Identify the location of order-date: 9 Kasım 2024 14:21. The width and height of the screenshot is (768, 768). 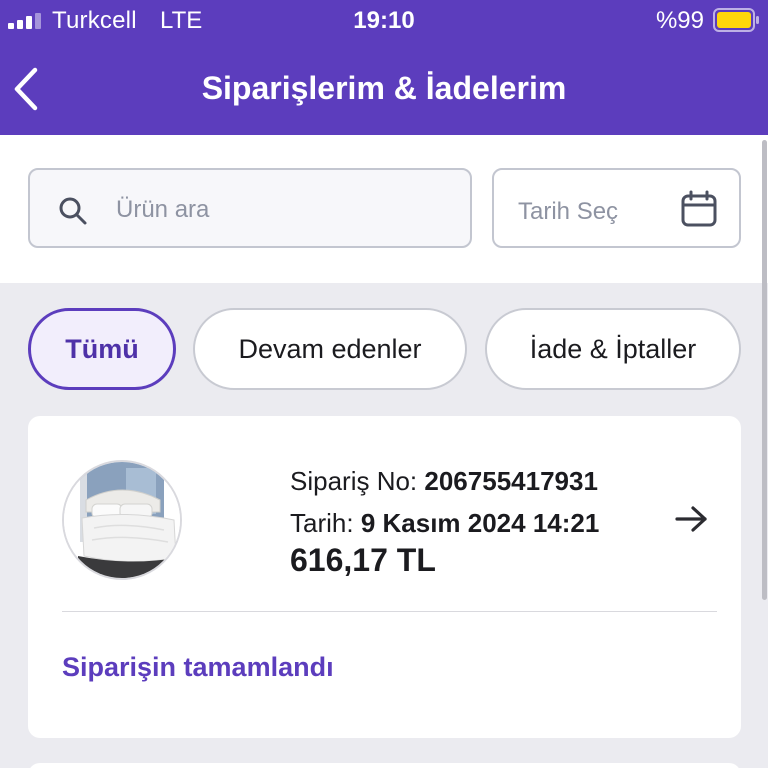
(480, 523).